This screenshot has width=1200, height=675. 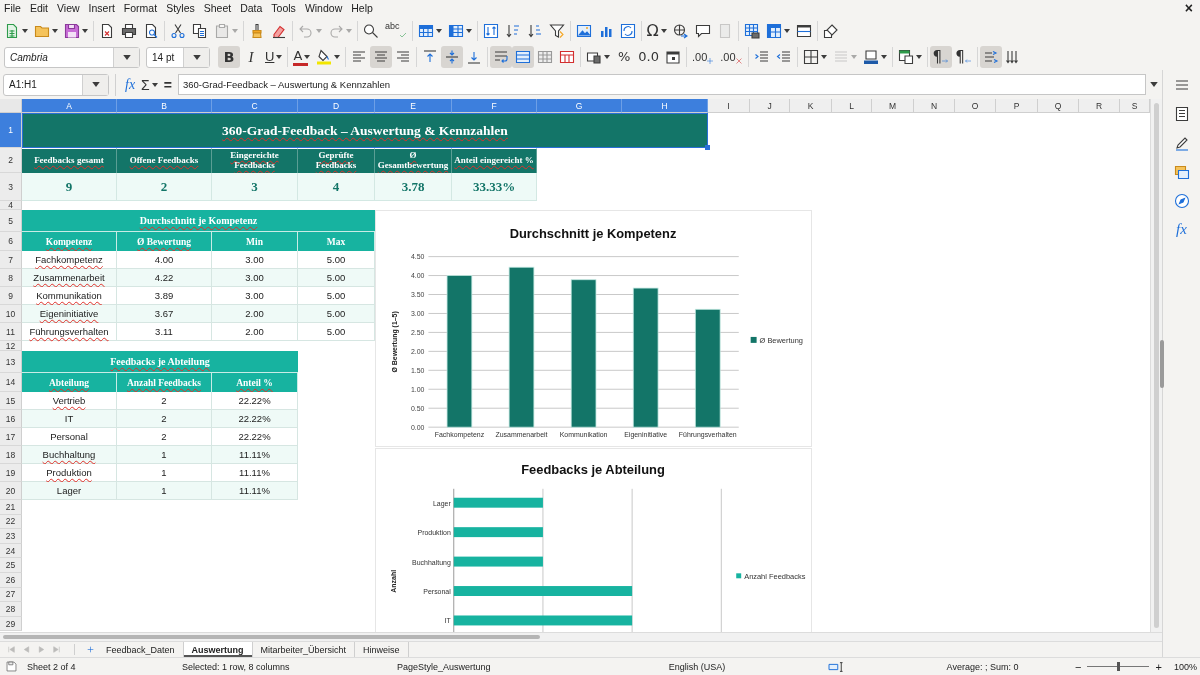 I want to click on row-header: 7, so click(x=11, y=260).